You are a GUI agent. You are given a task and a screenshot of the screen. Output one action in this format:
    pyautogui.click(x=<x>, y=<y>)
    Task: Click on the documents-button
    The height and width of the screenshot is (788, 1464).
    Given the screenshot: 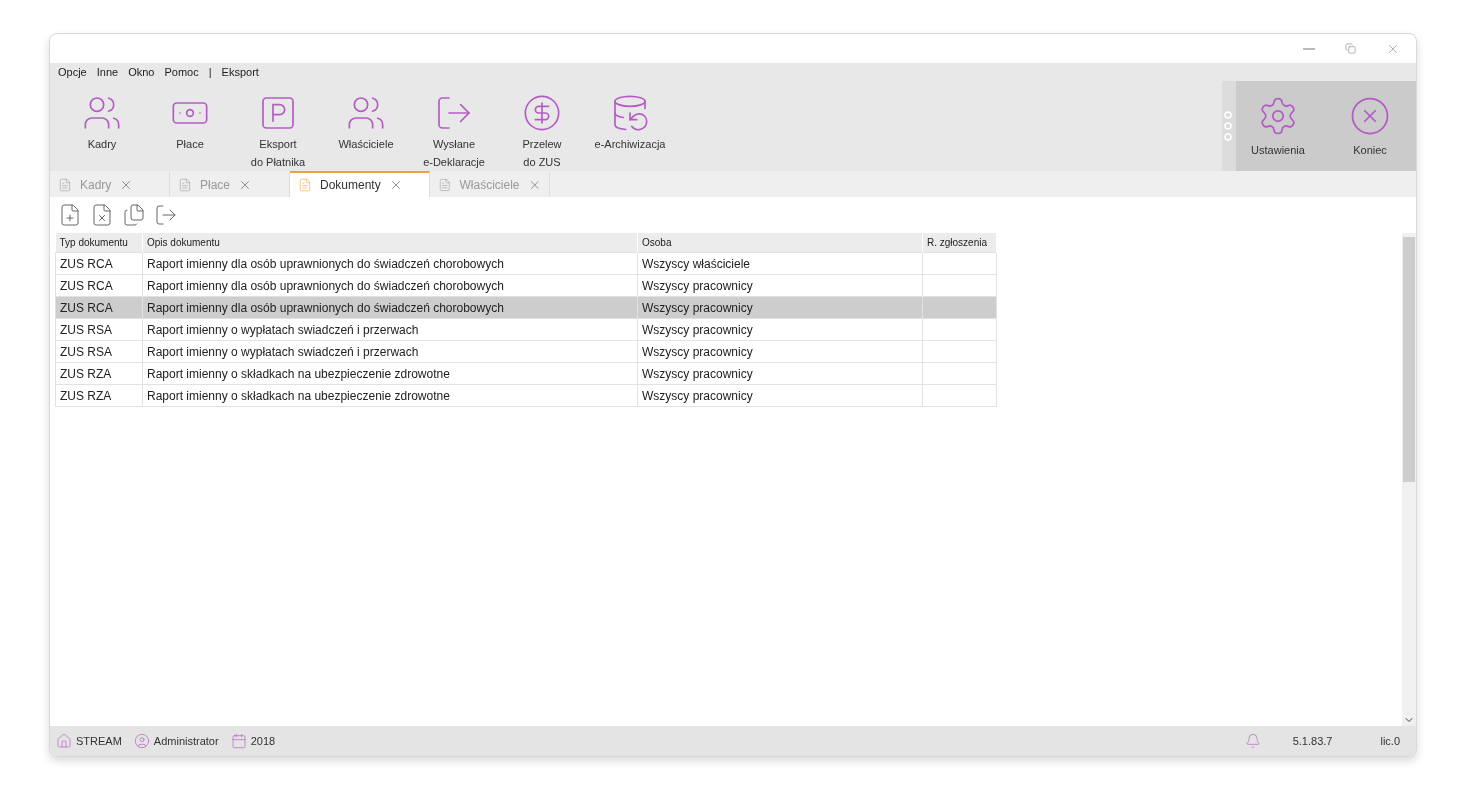 What is the action you would take?
    pyautogui.click(x=134, y=215)
    